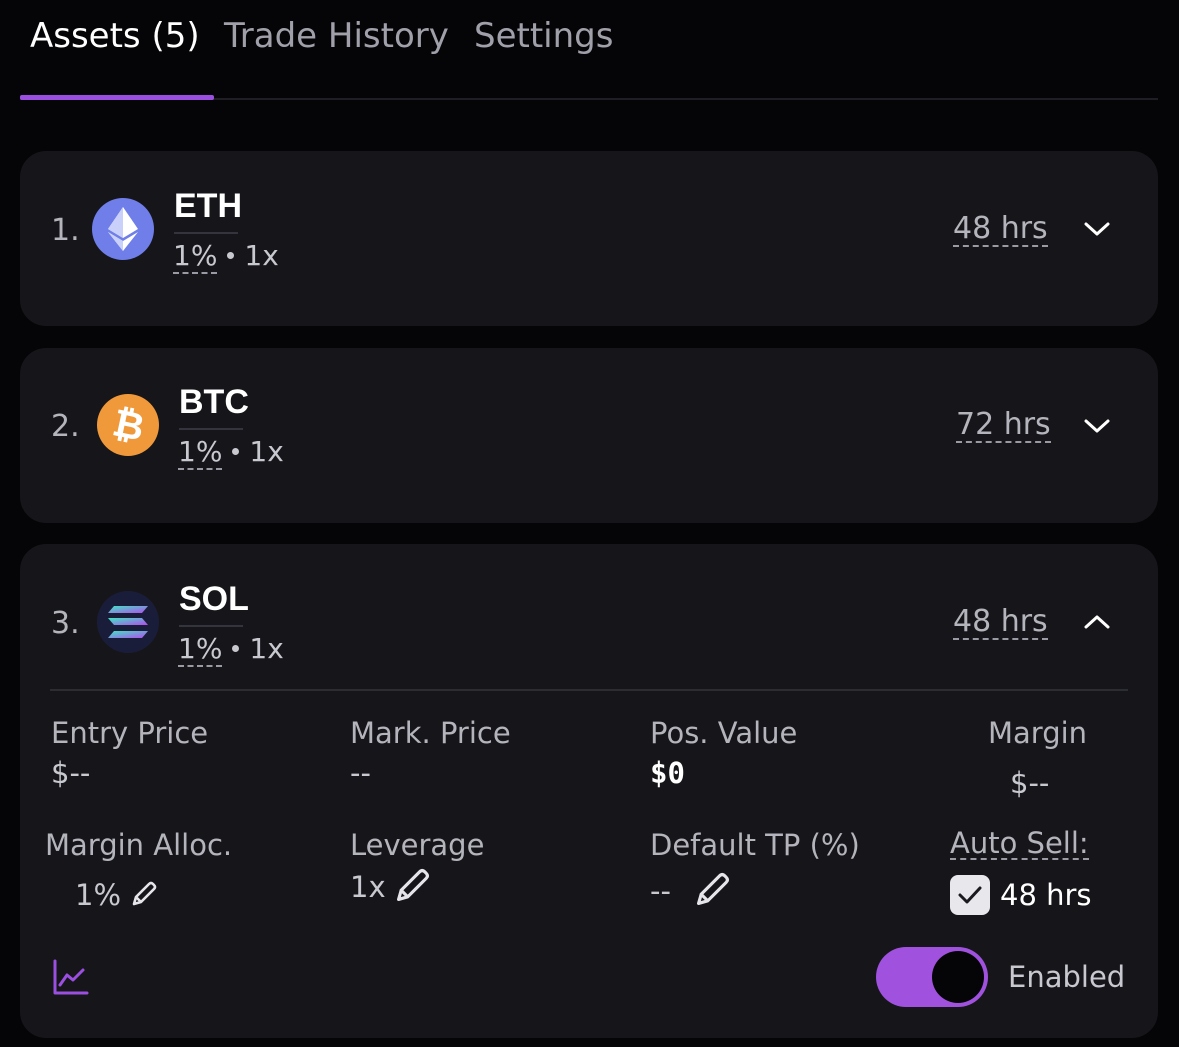 This screenshot has width=1179, height=1047. Describe the element at coordinates (65, 426) in the screenshot. I see `asset-index: 2.` at that location.